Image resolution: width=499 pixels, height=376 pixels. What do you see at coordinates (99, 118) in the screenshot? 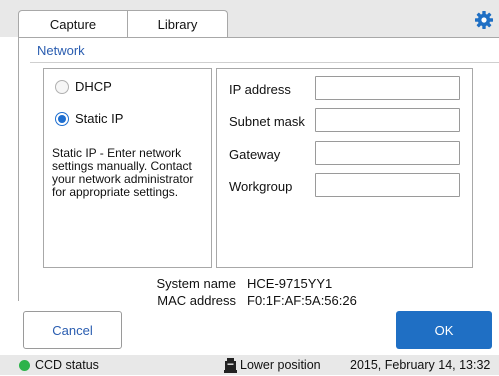
I see `static-ip-label: Static IP` at bounding box center [99, 118].